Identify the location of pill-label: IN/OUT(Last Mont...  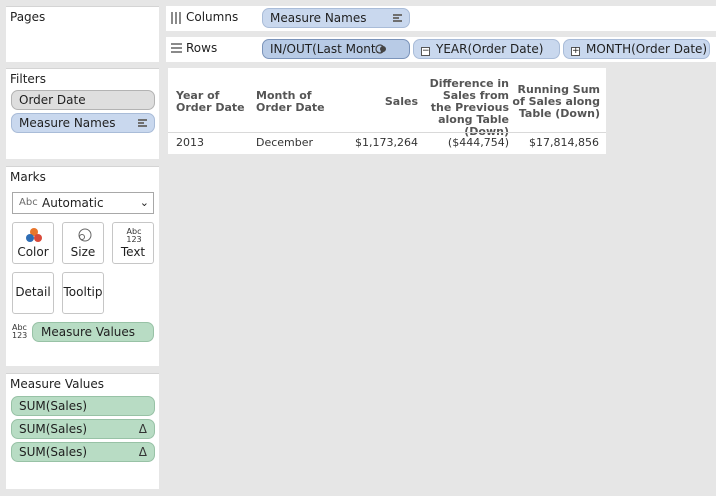
(327, 49).